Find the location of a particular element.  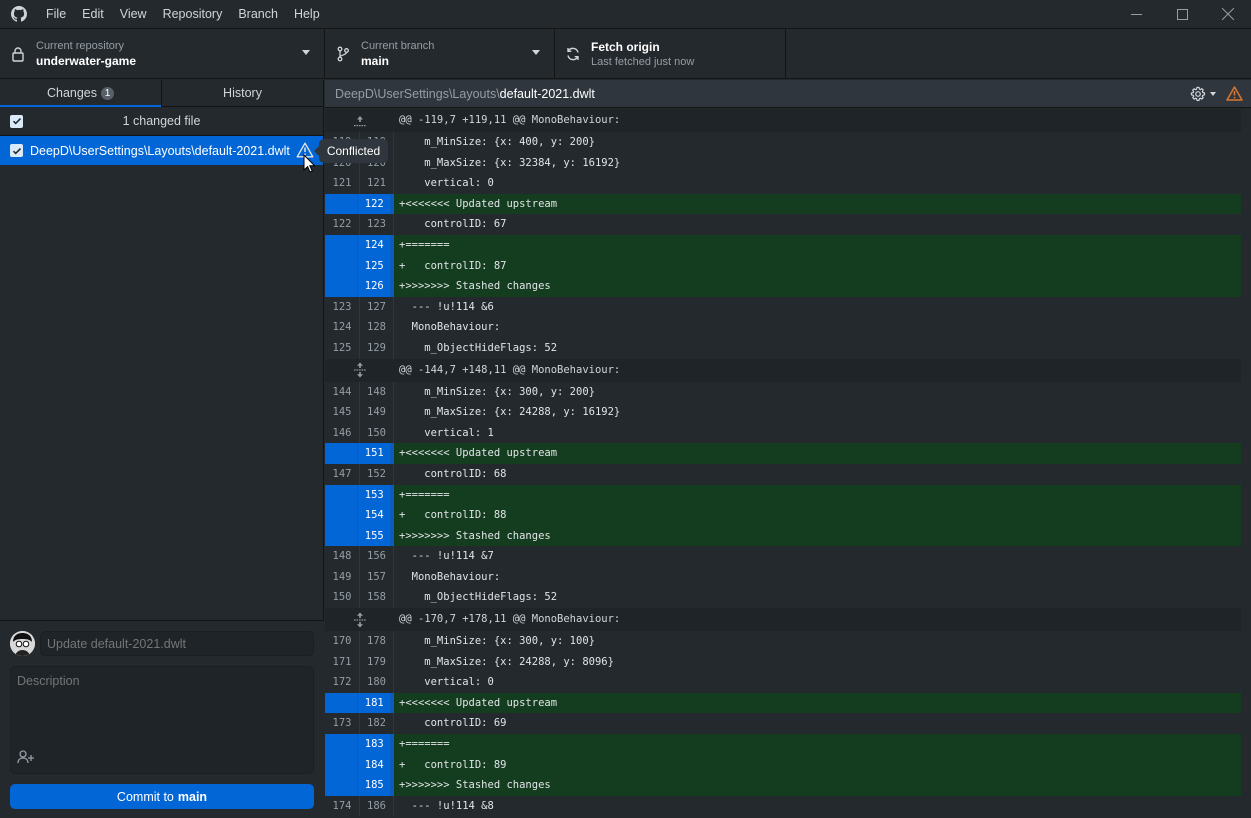

tab-history: History is located at coordinates (242, 93).